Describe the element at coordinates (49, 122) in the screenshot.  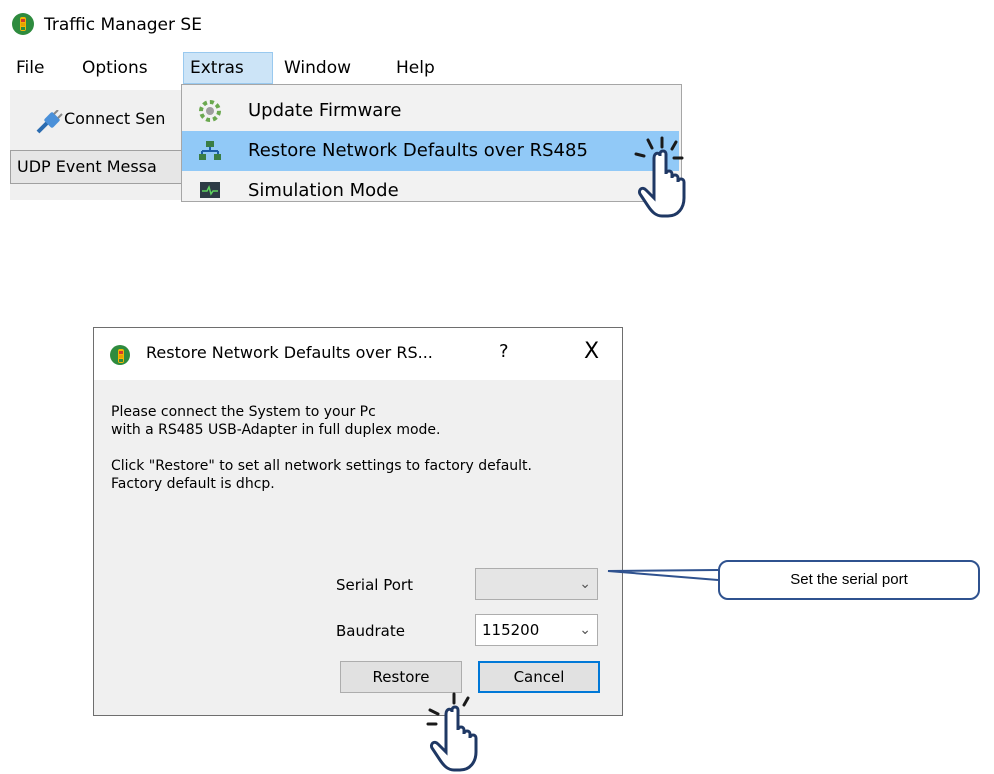
I see `plug-icon` at that location.